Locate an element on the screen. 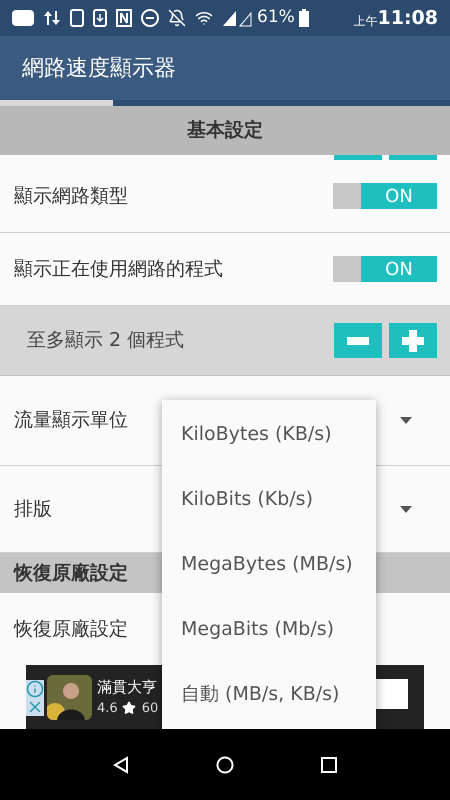 The image size is (450, 800). app-title: 網路速度顯示器 is located at coordinates (99, 68).